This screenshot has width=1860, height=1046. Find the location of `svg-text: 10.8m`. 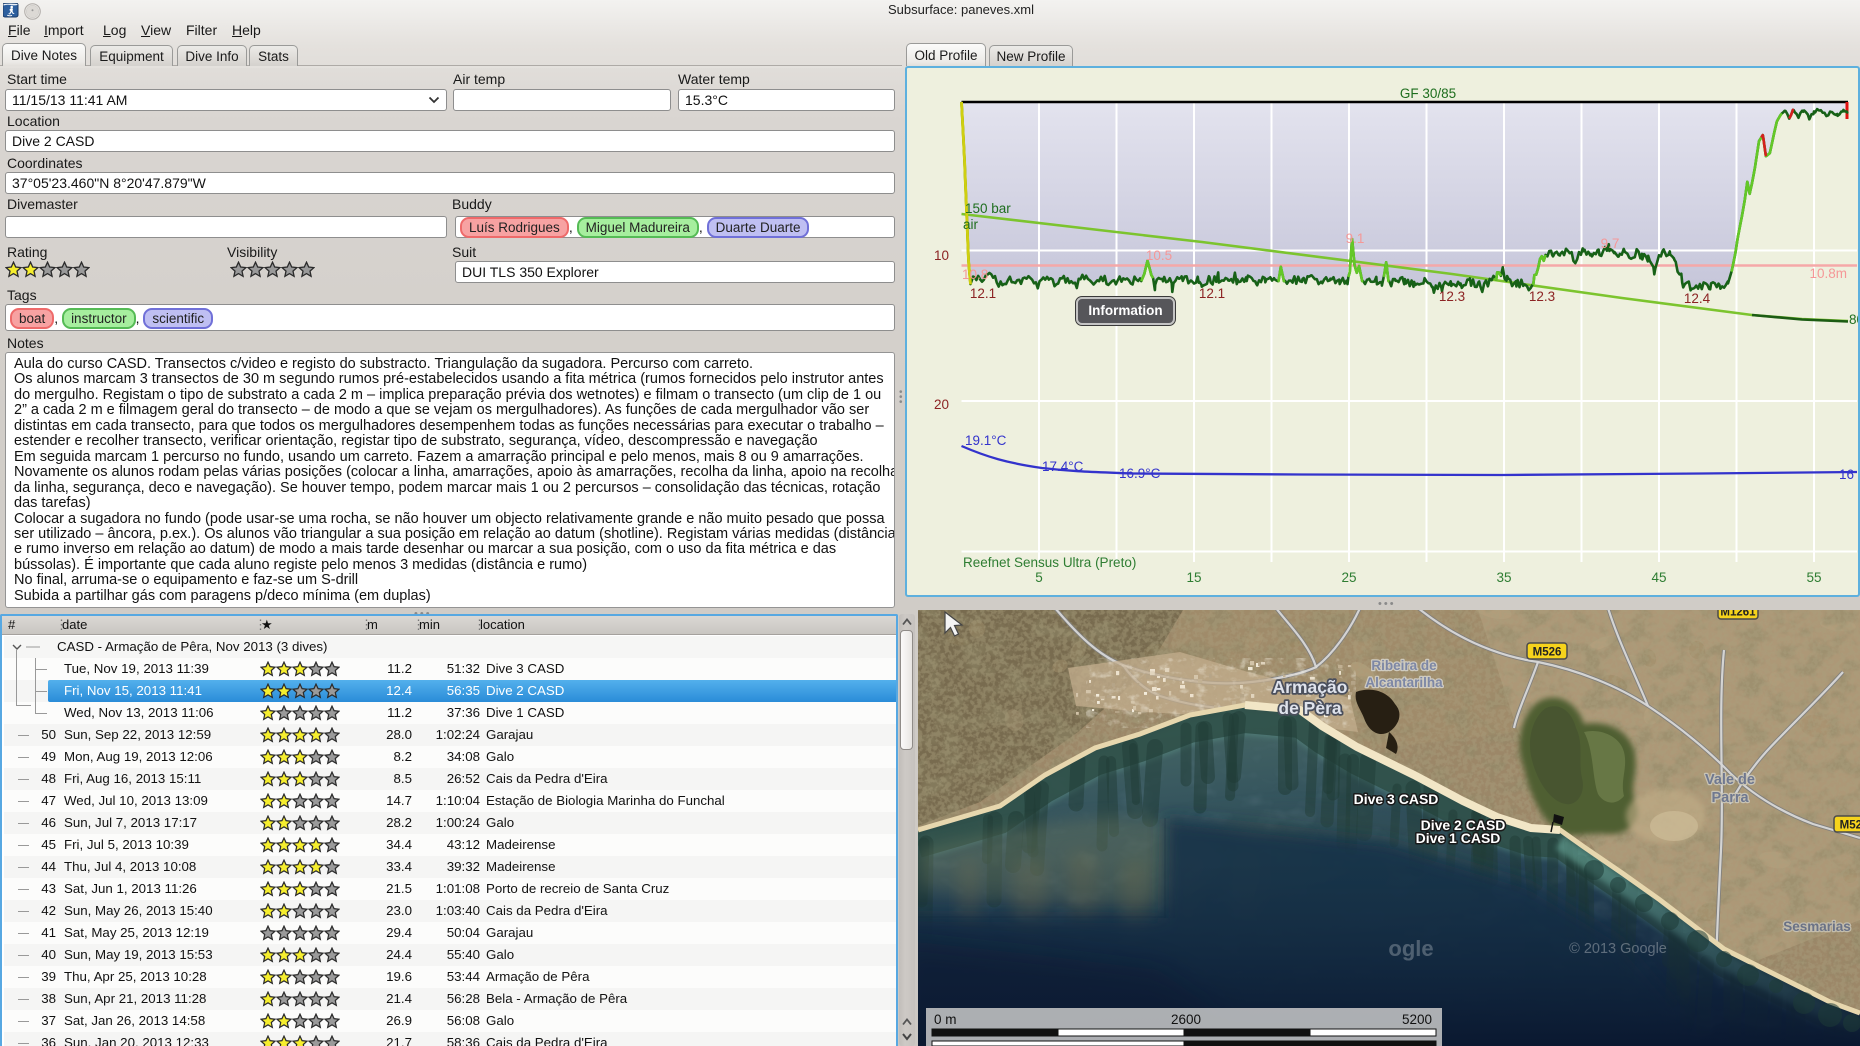

svg-text: 10.8m is located at coordinates (1828, 273).